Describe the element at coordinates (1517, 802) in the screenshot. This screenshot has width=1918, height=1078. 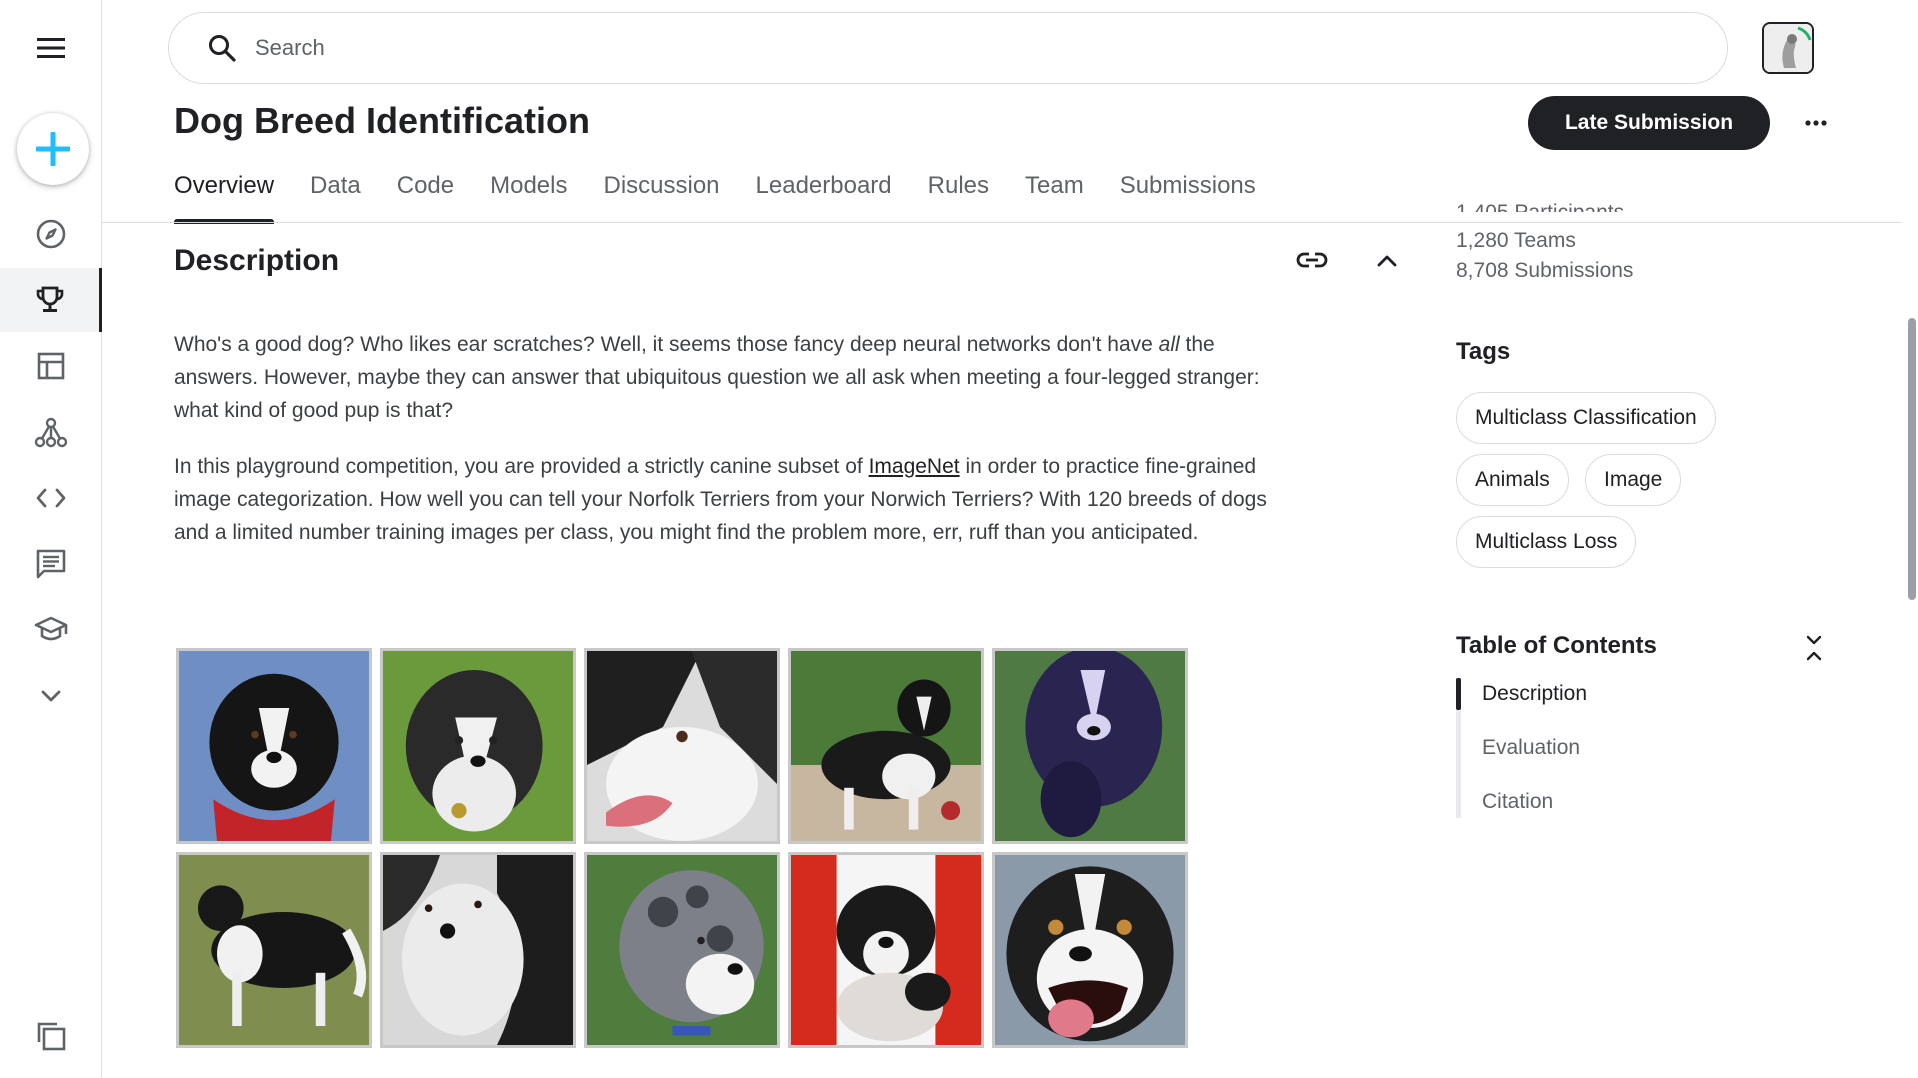
I see `toc-item-citation: Citation` at that location.